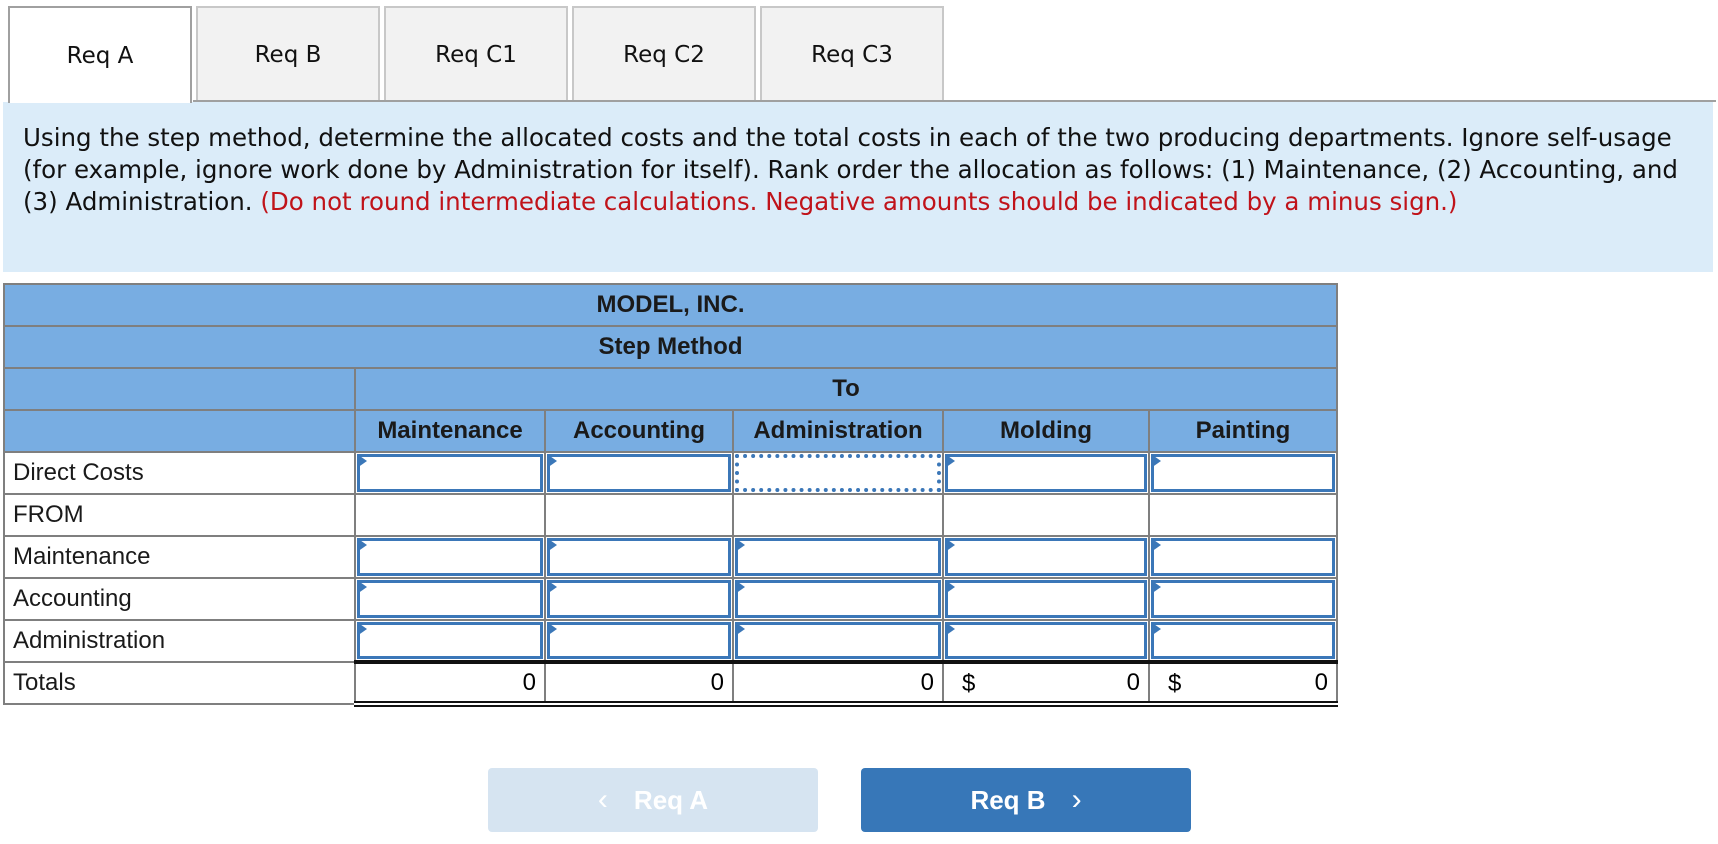  I want to click on input-direct-costs-maintenance, so click(450, 473).